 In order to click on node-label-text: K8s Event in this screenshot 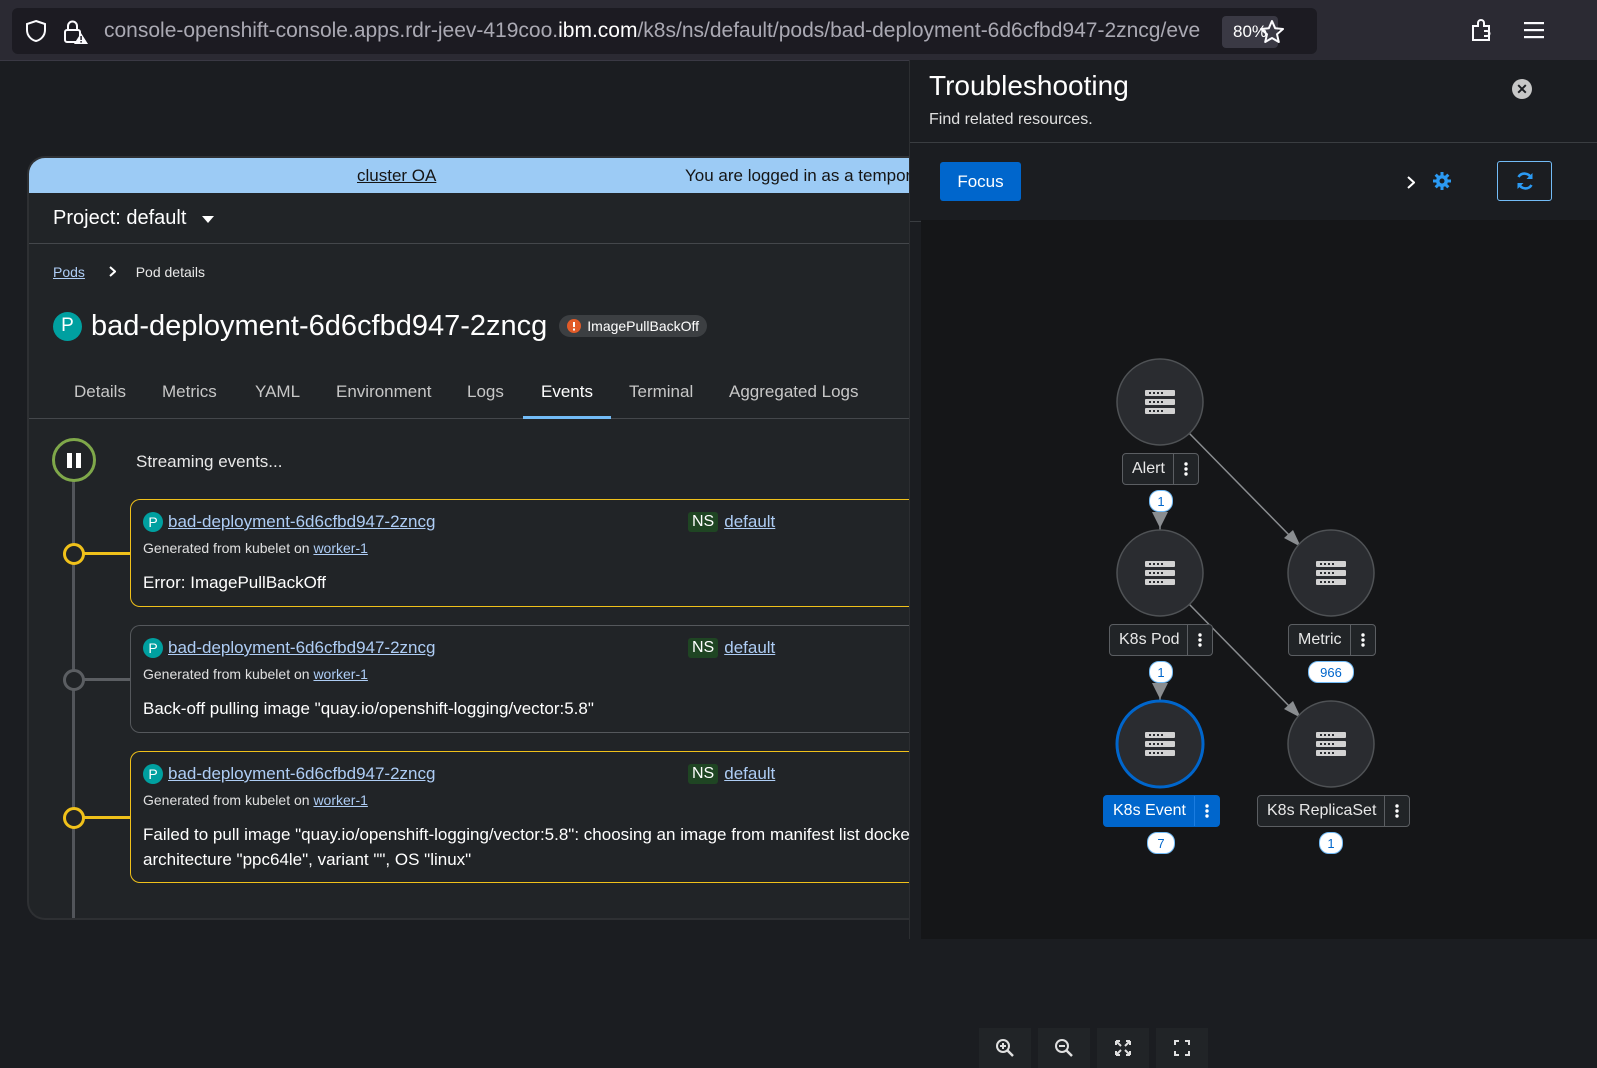, I will do `click(1149, 810)`.